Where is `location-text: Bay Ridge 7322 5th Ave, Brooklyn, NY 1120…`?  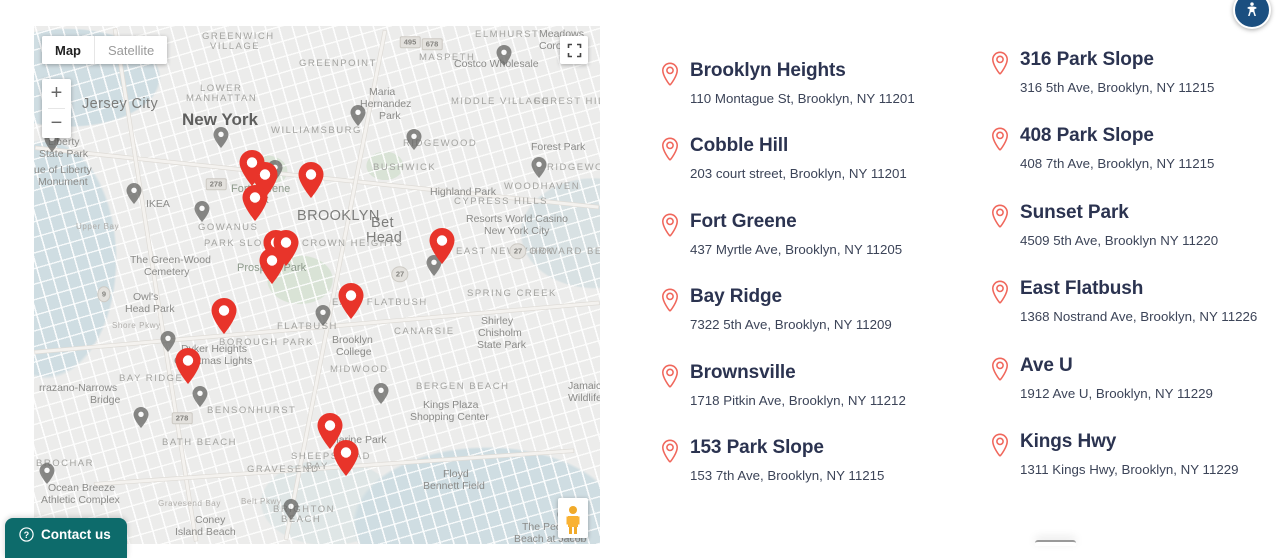 location-text: Bay Ridge 7322 5th Ave, Brooklyn, NY 1120… is located at coordinates (832, 310).